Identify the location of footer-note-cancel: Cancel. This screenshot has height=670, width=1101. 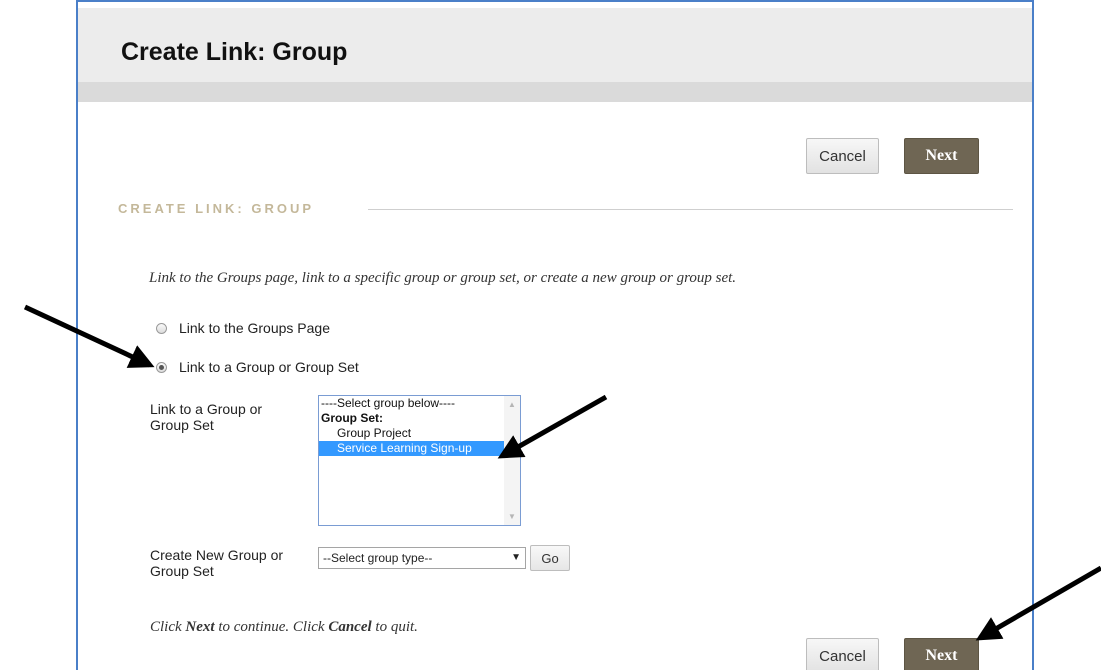
(350, 627).